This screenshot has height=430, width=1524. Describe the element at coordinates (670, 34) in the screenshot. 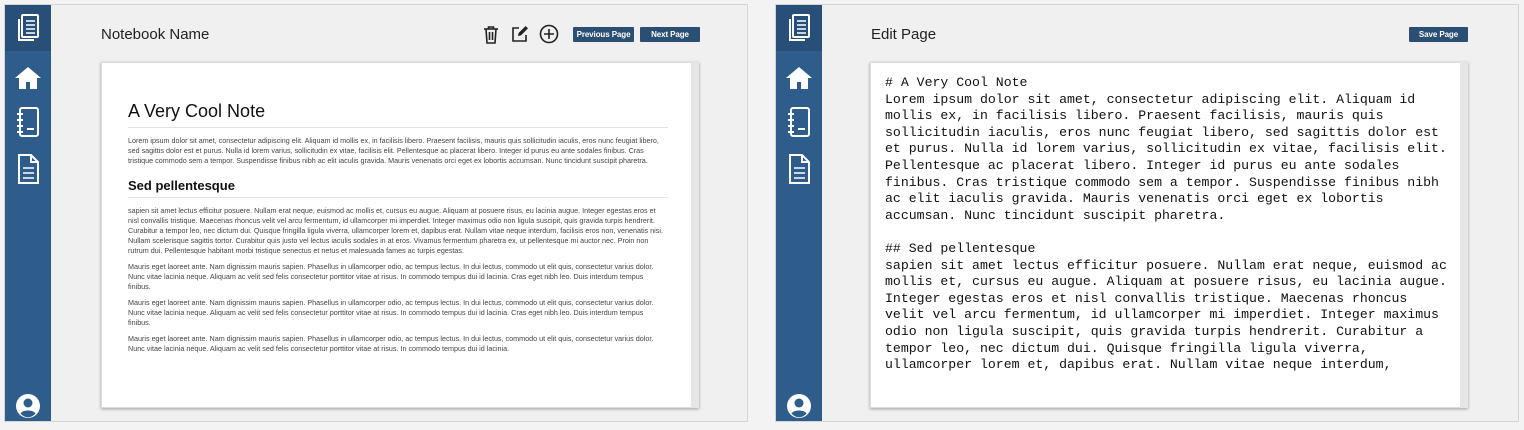

I see `next-page-button: Next Page` at that location.